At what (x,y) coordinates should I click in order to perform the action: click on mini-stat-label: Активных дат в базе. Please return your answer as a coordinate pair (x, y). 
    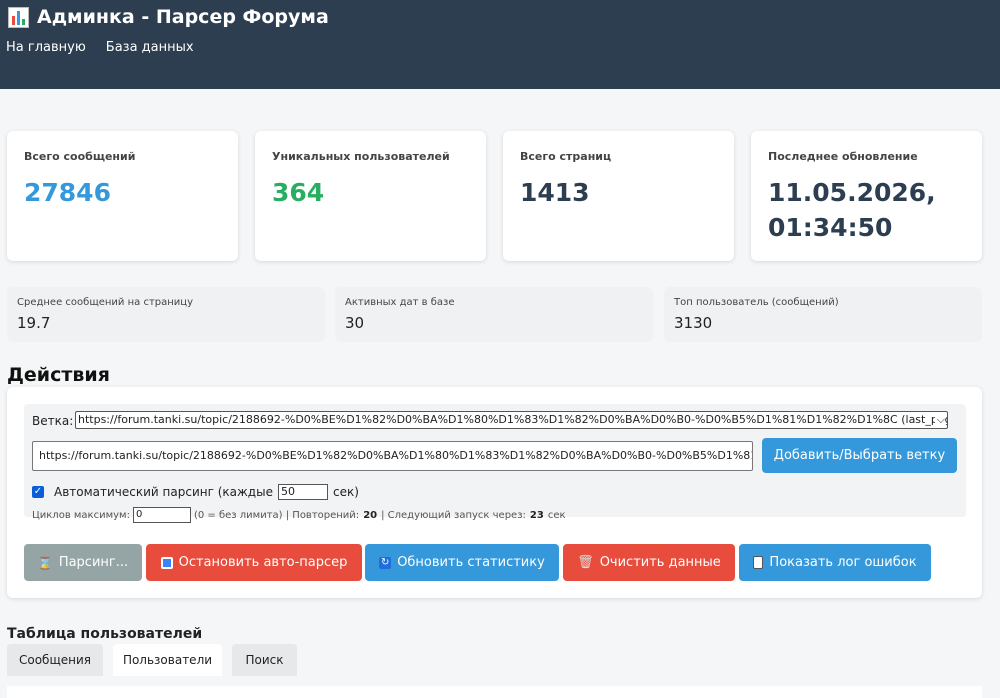
    Looking at the image, I should click on (400, 302).